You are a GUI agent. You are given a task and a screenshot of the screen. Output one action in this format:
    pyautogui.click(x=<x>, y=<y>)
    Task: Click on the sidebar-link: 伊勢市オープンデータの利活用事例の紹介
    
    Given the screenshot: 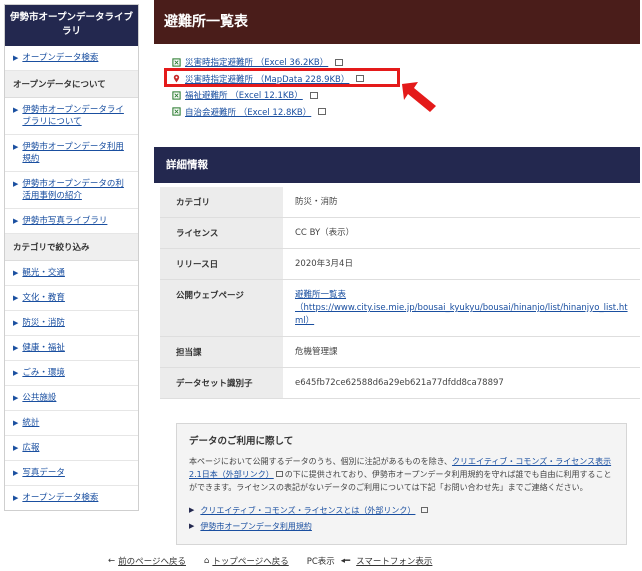 What is the action you would take?
    pyautogui.click(x=77, y=190)
    